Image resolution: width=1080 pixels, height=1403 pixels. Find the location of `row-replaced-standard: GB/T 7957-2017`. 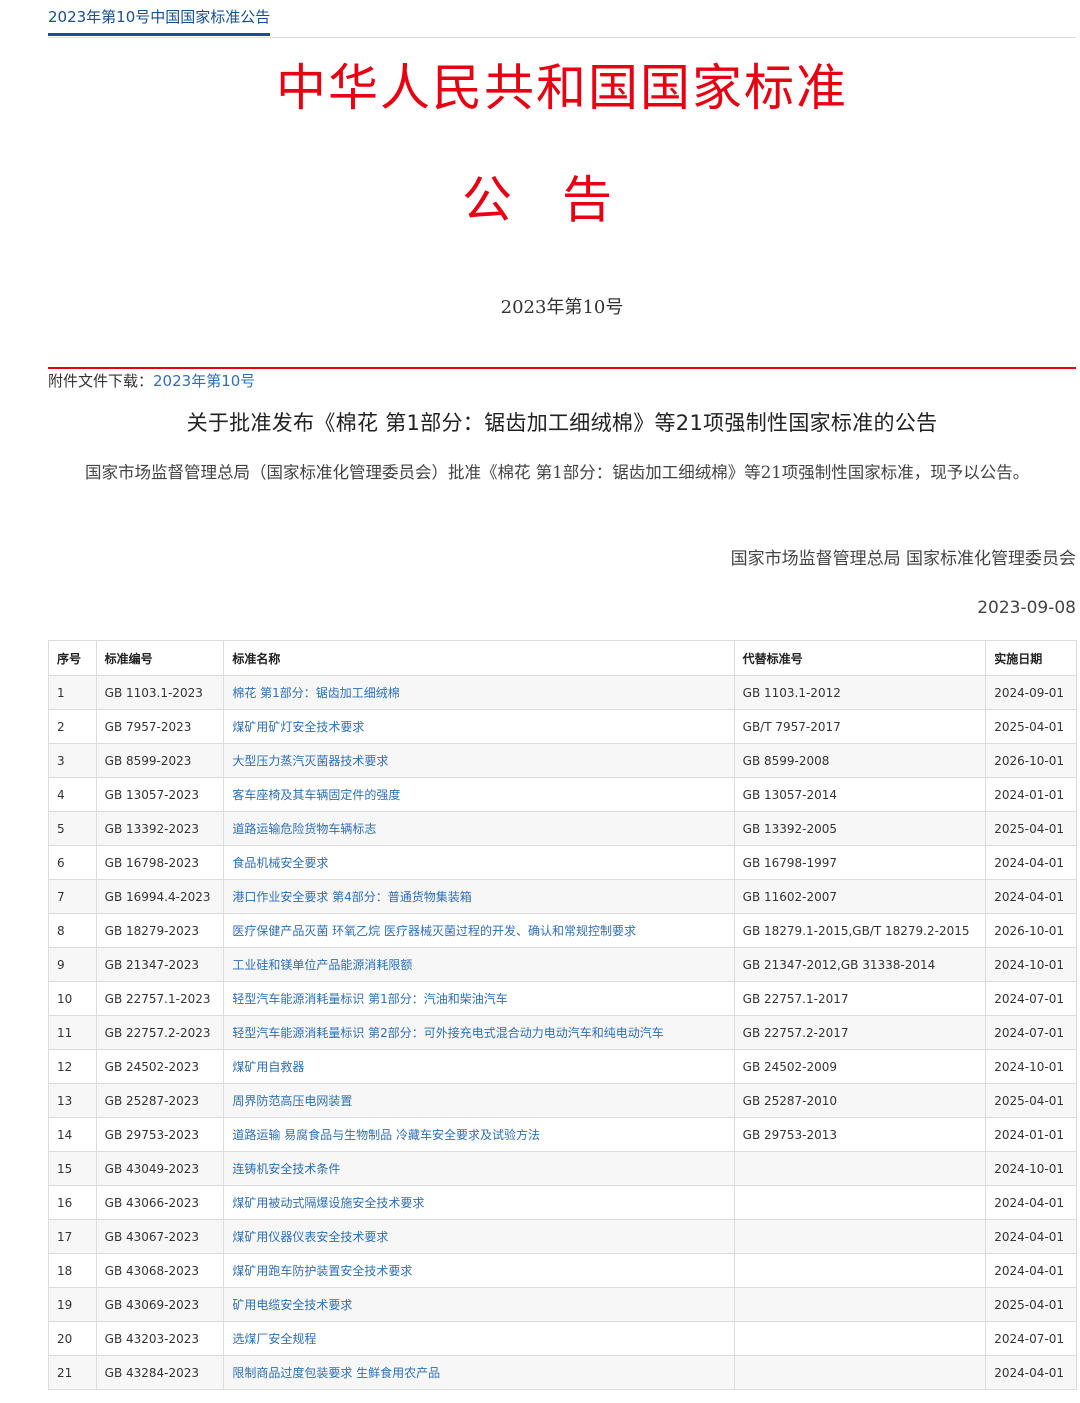

row-replaced-standard: GB/T 7957-2017 is located at coordinates (860, 726).